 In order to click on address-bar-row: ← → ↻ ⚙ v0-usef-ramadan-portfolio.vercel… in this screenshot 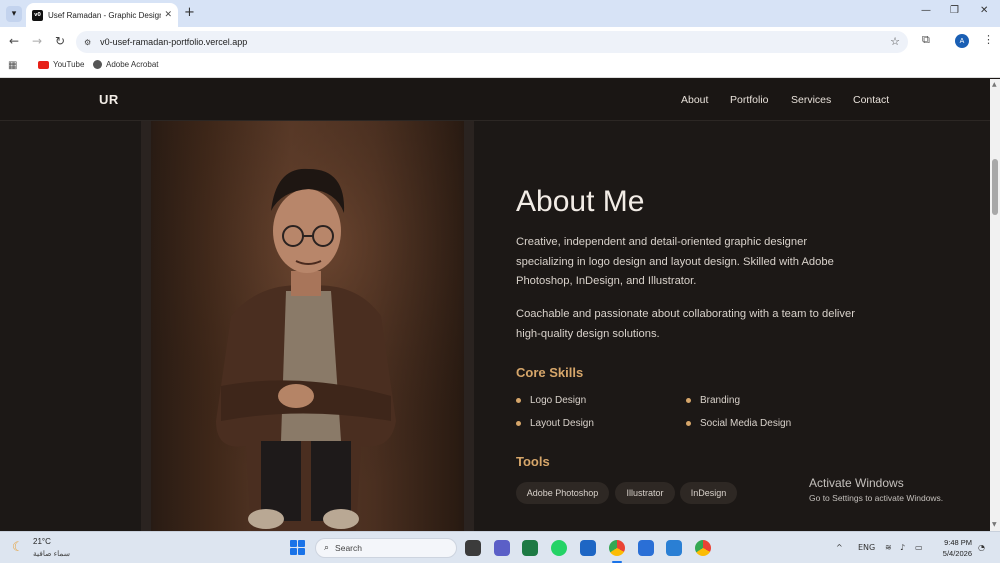, I will do `click(500, 41)`.